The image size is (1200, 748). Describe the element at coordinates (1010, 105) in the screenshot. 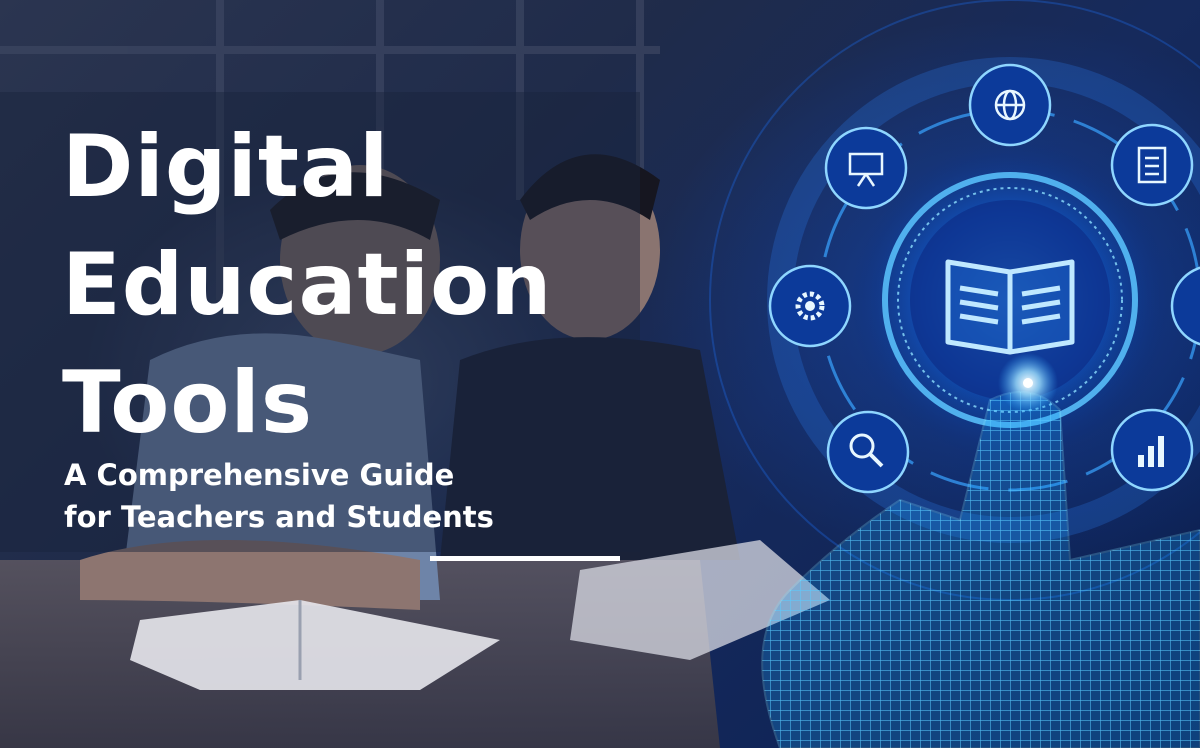

I see `globe-icon` at that location.